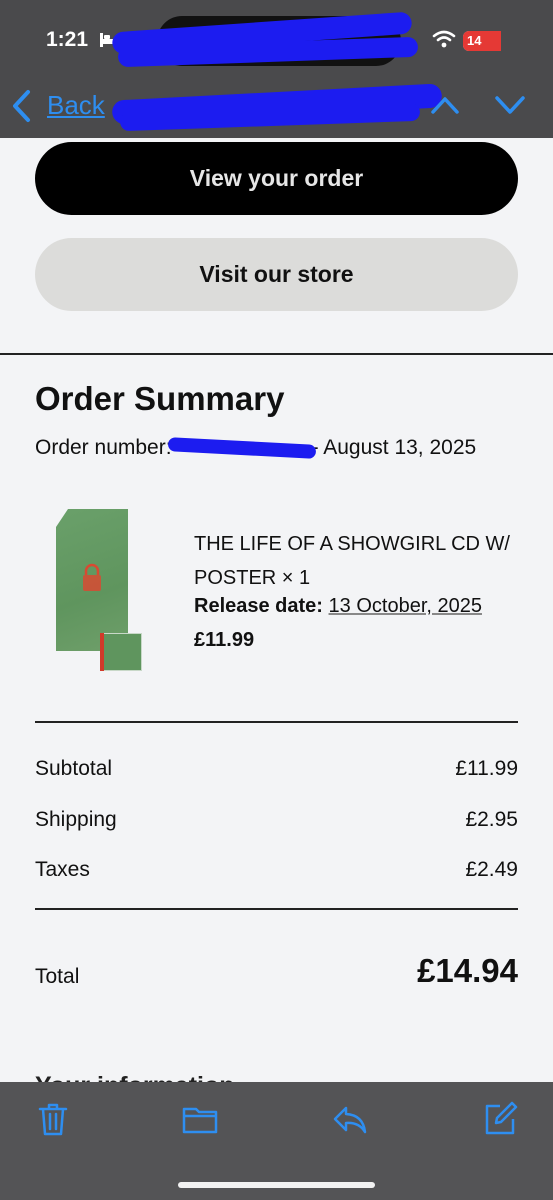  What do you see at coordinates (352, 561) in the screenshot?
I see `product-name: THE LIFE OF A SHOWGIRL CD W/ POSTER × 1` at bounding box center [352, 561].